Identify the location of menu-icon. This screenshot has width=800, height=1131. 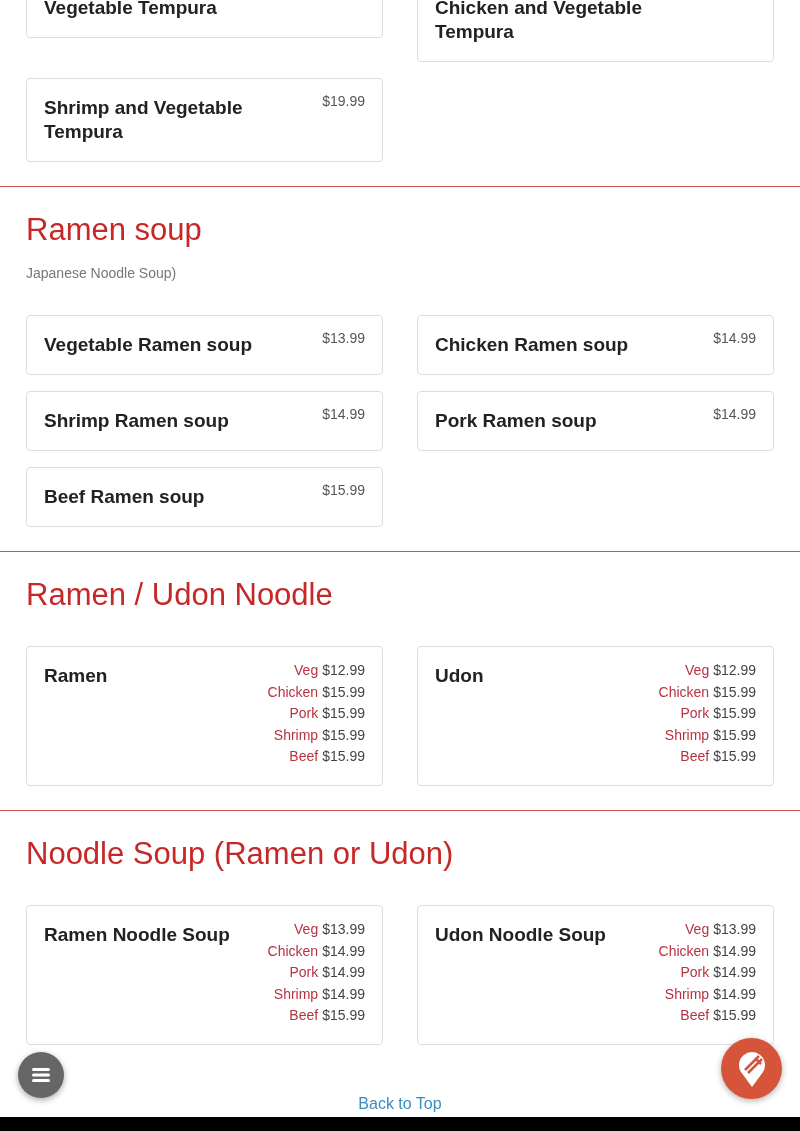
(41, 1075).